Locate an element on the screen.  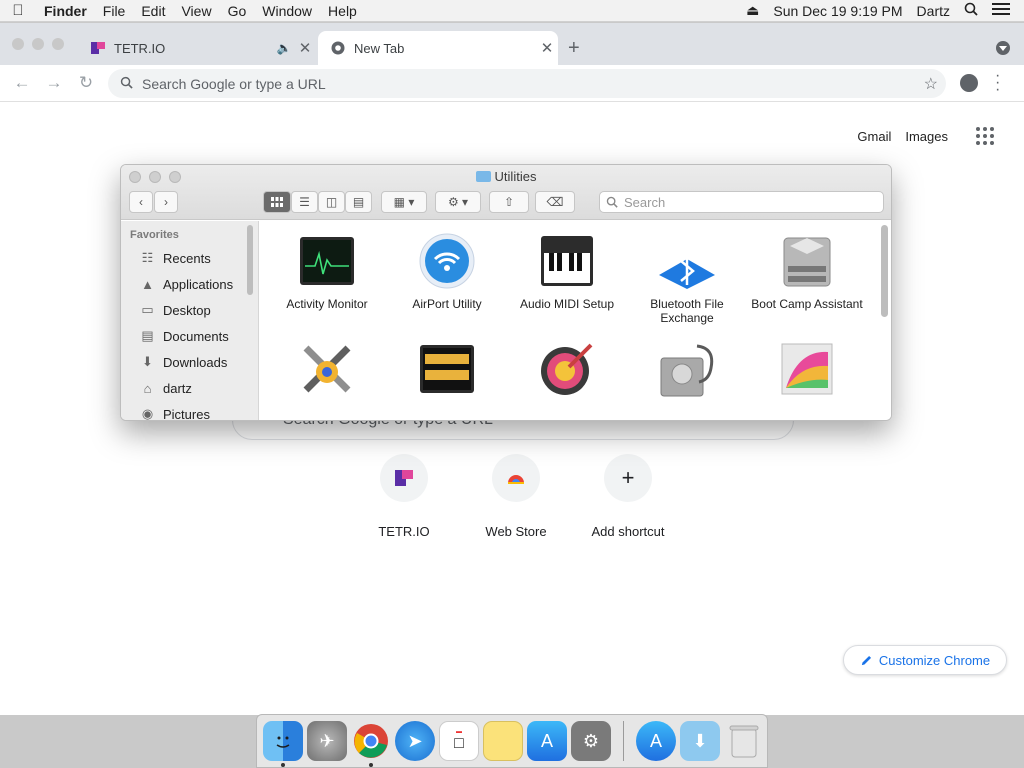
notes-icon is located at coordinates (503, 741).